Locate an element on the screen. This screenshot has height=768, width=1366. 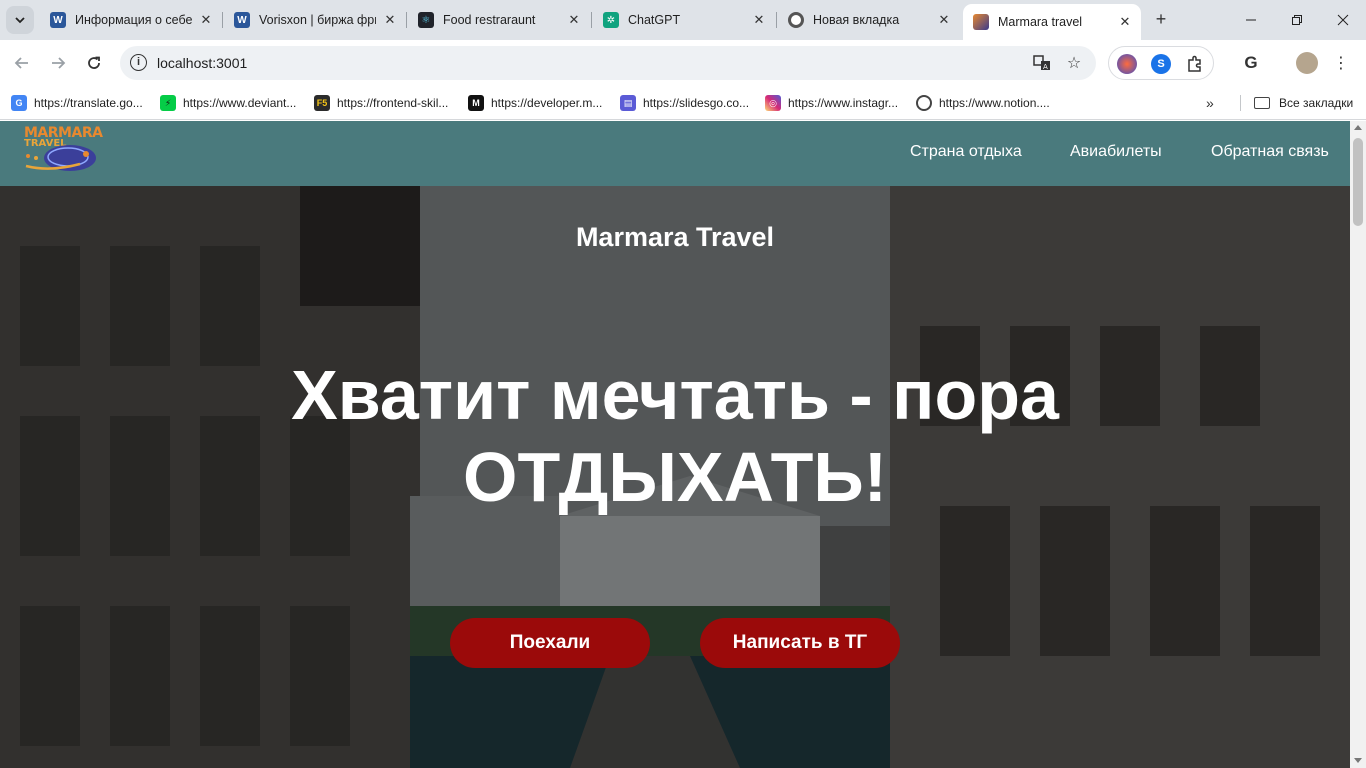
page-scrollbar is located at coordinates (1358, 444).